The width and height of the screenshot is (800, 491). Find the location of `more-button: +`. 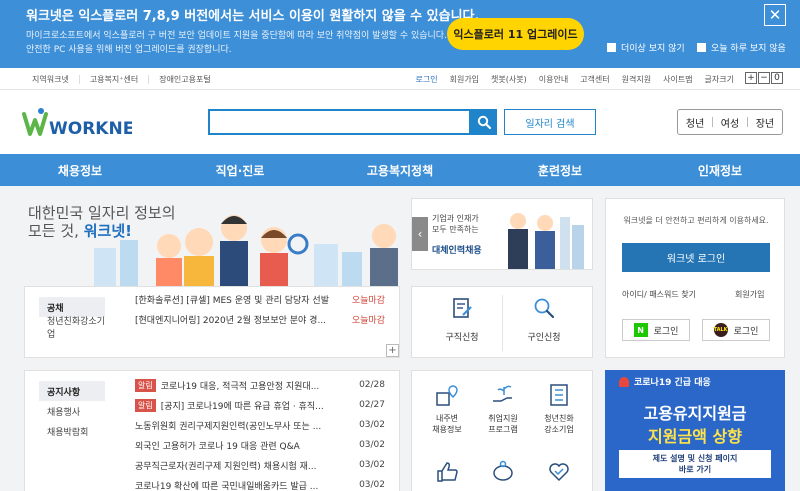

more-button: + is located at coordinates (392, 350).